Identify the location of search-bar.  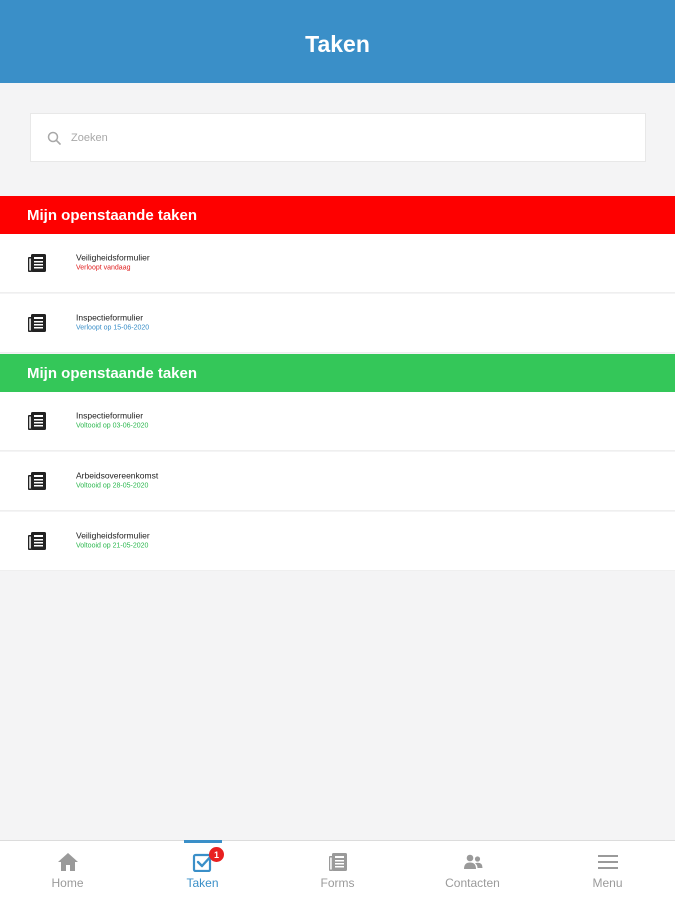
(338, 137).